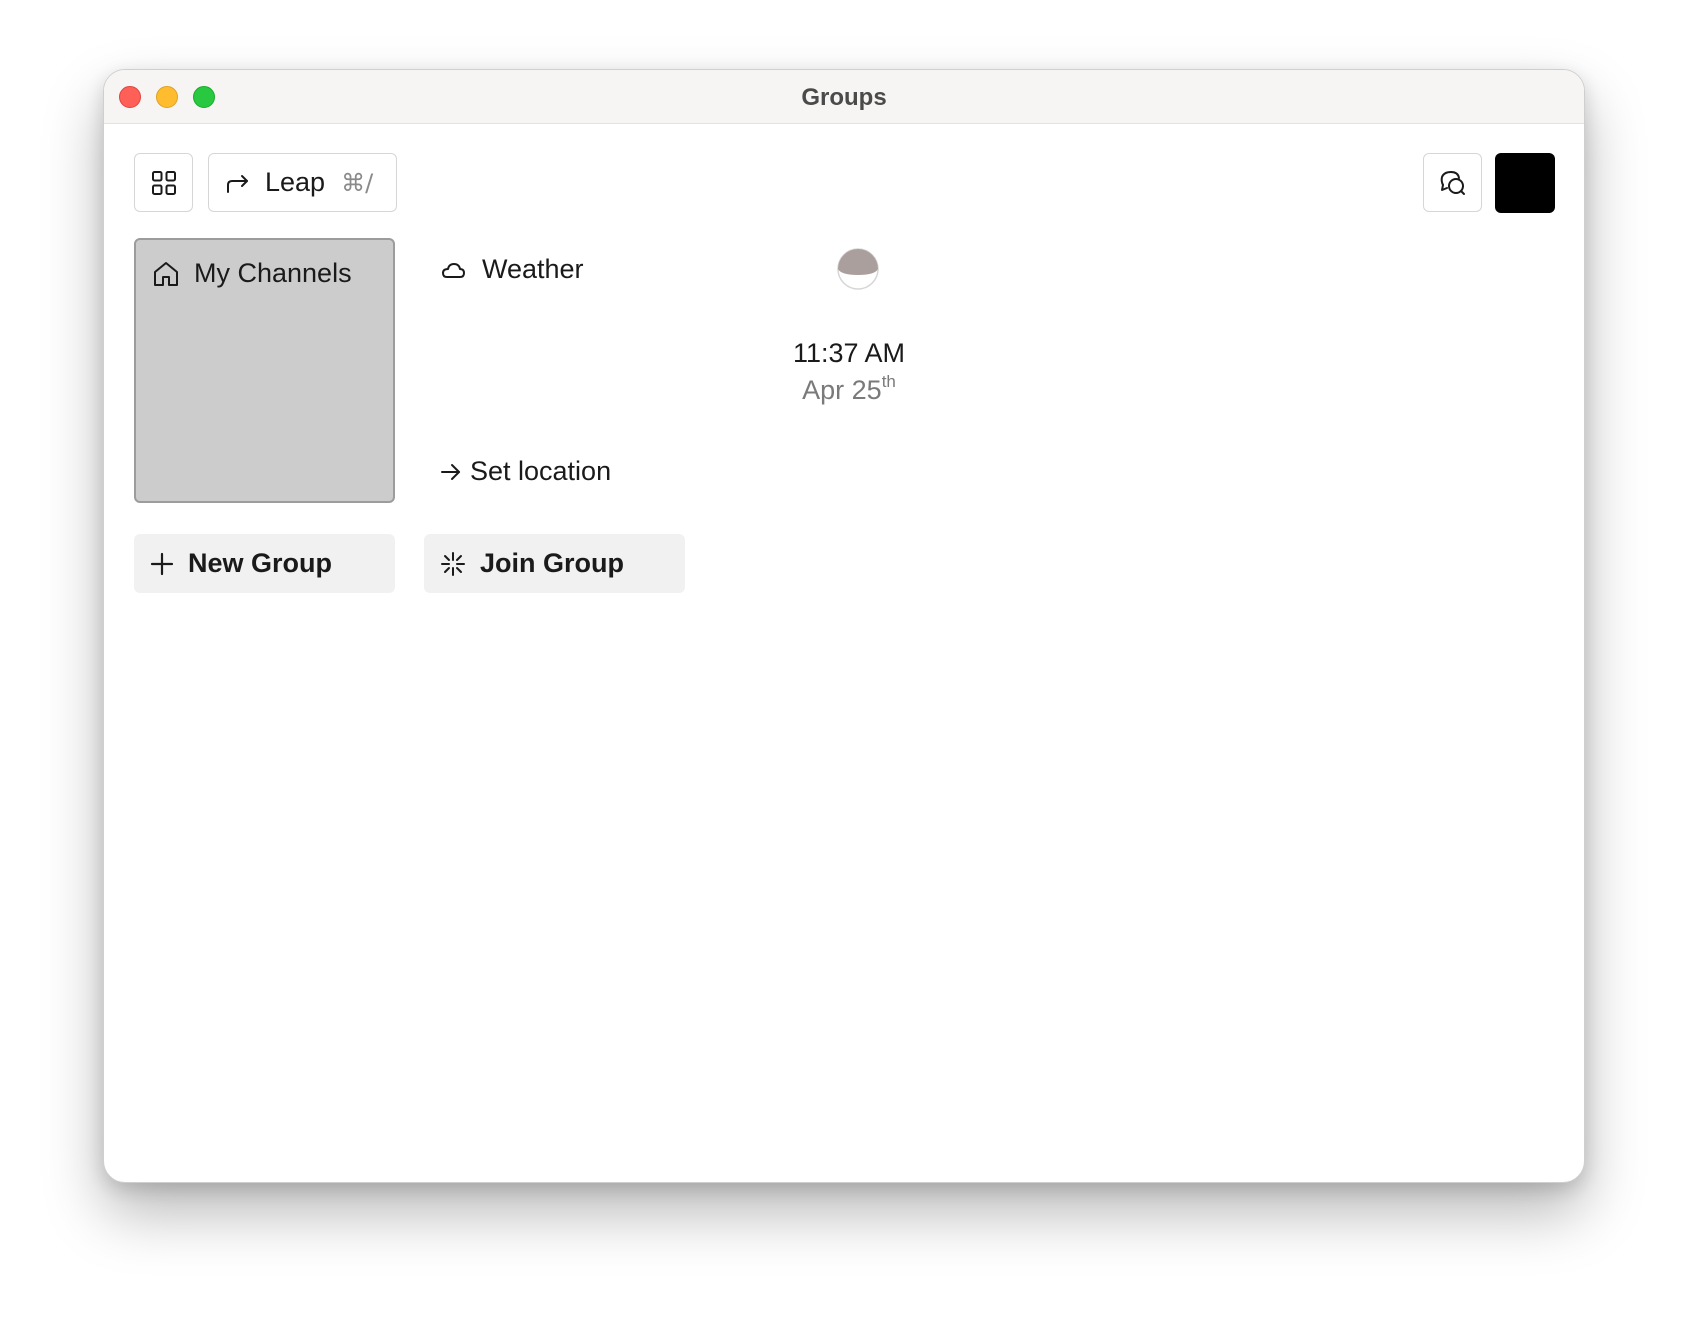 Image resolution: width=1686 pixels, height=1317 pixels. What do you see at coordinates (357, 182) in the screenshot?
I see `leap-shortcut-hint: ⌘/` at bounding box center [357, 182].